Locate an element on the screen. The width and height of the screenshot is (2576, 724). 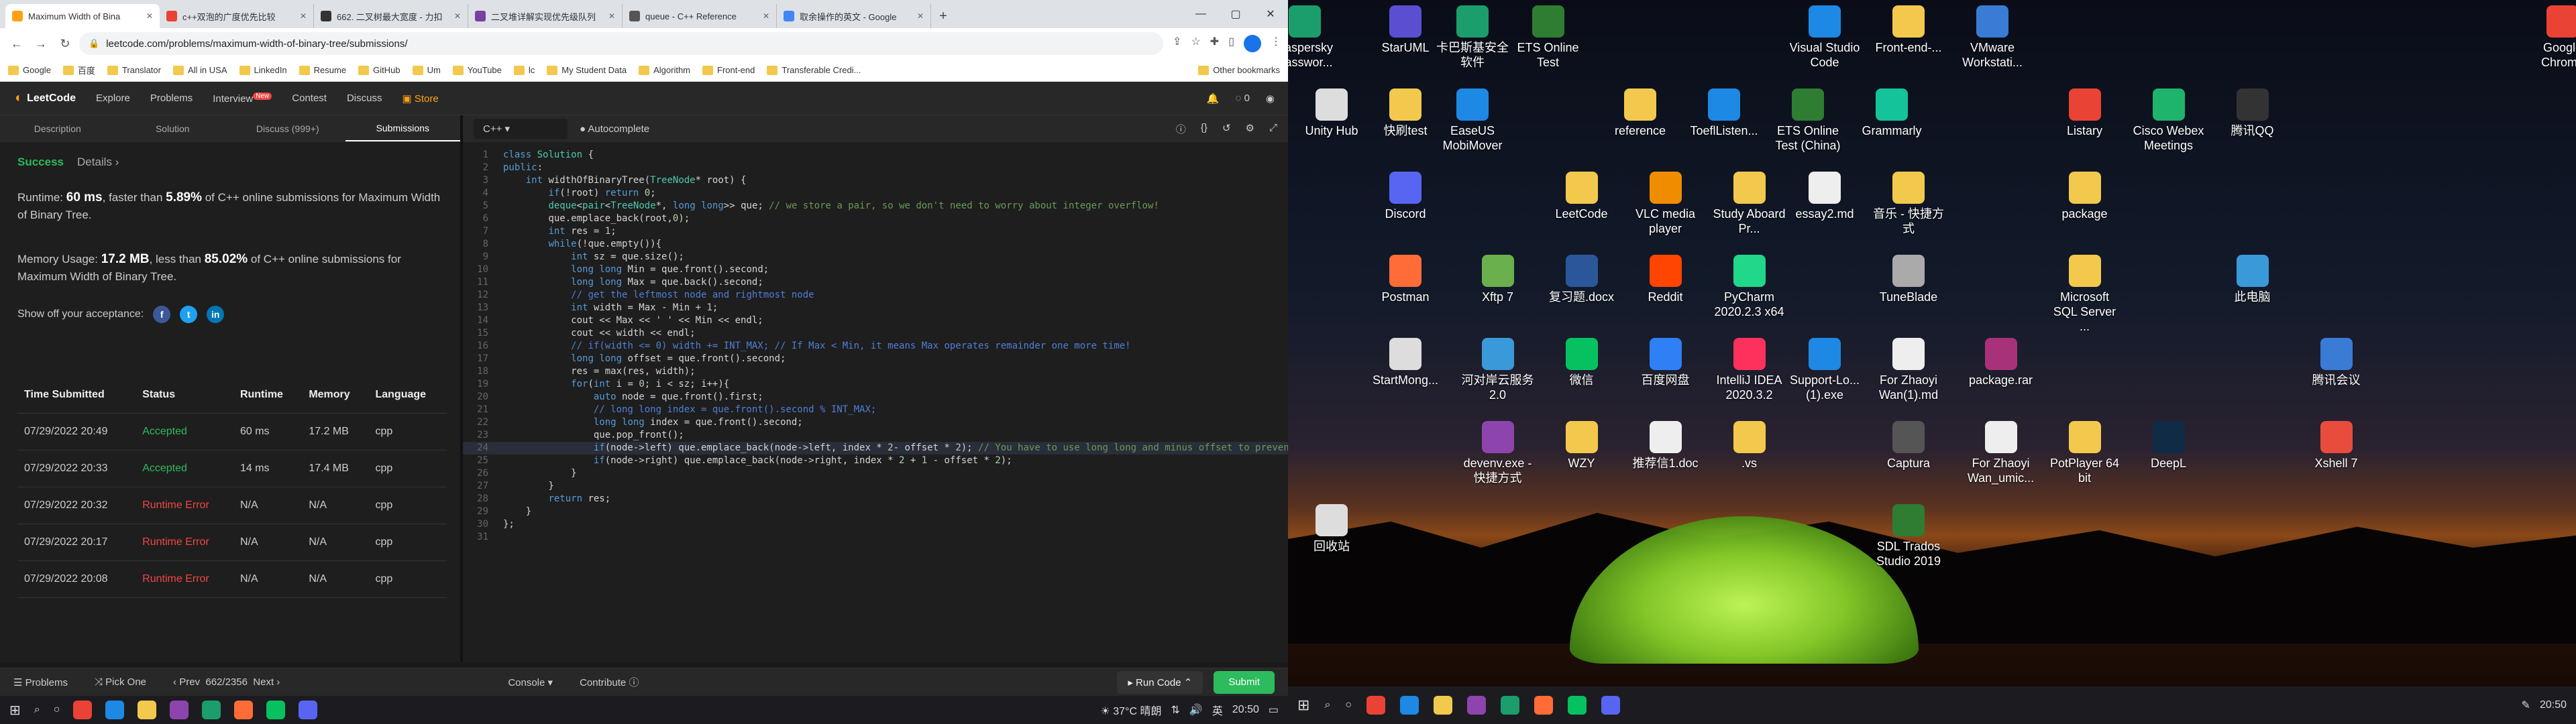
desktop-icon: 百度网盘 is located at coordinates (1666, 363).